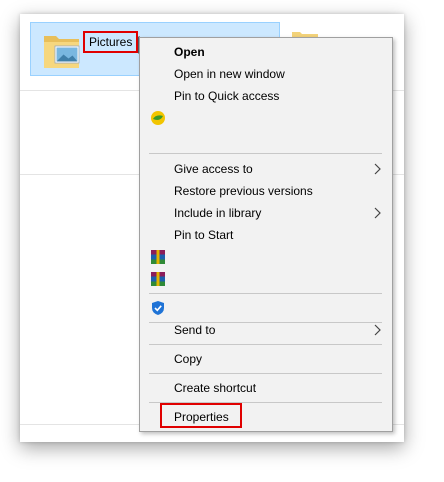 The image size is (444, 482). I want to click on menu-item-label: Properties, so click(201, 417).